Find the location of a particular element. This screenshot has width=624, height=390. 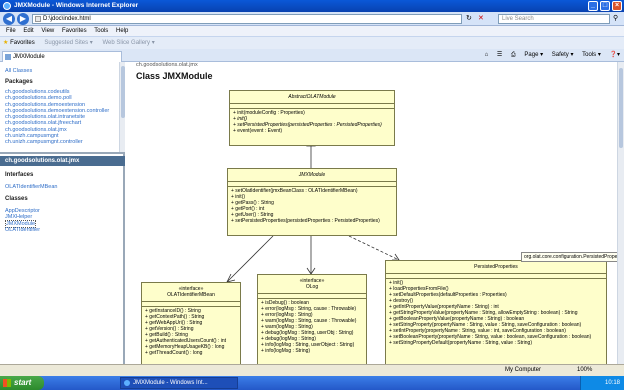

menu-bar: File Edit View Favorites Tools Help is located at coordinates (312, 31).